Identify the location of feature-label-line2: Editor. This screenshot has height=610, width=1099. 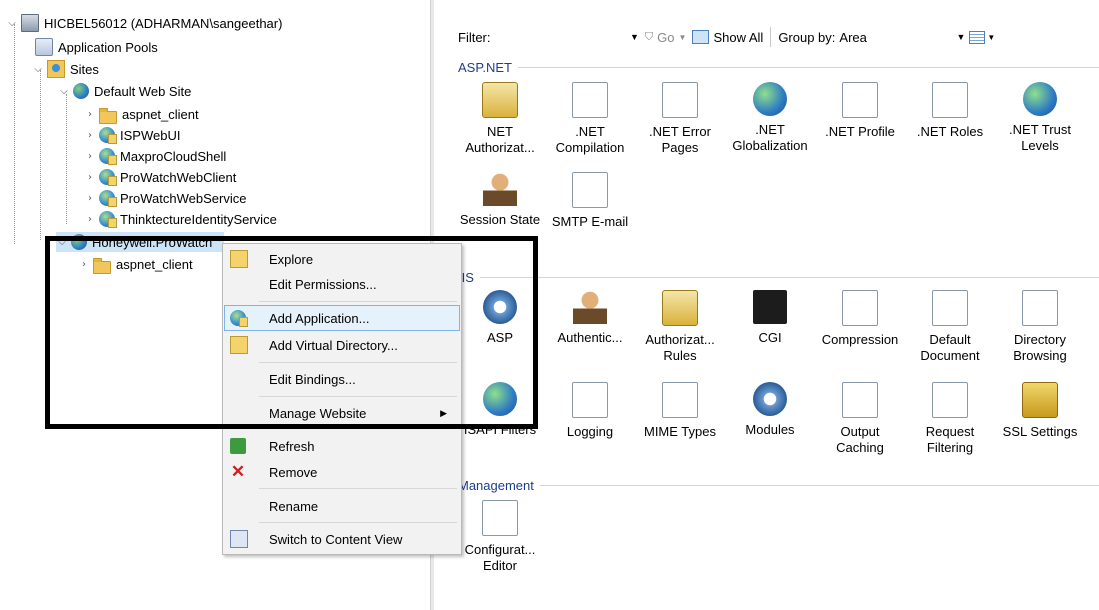
(500, 565).